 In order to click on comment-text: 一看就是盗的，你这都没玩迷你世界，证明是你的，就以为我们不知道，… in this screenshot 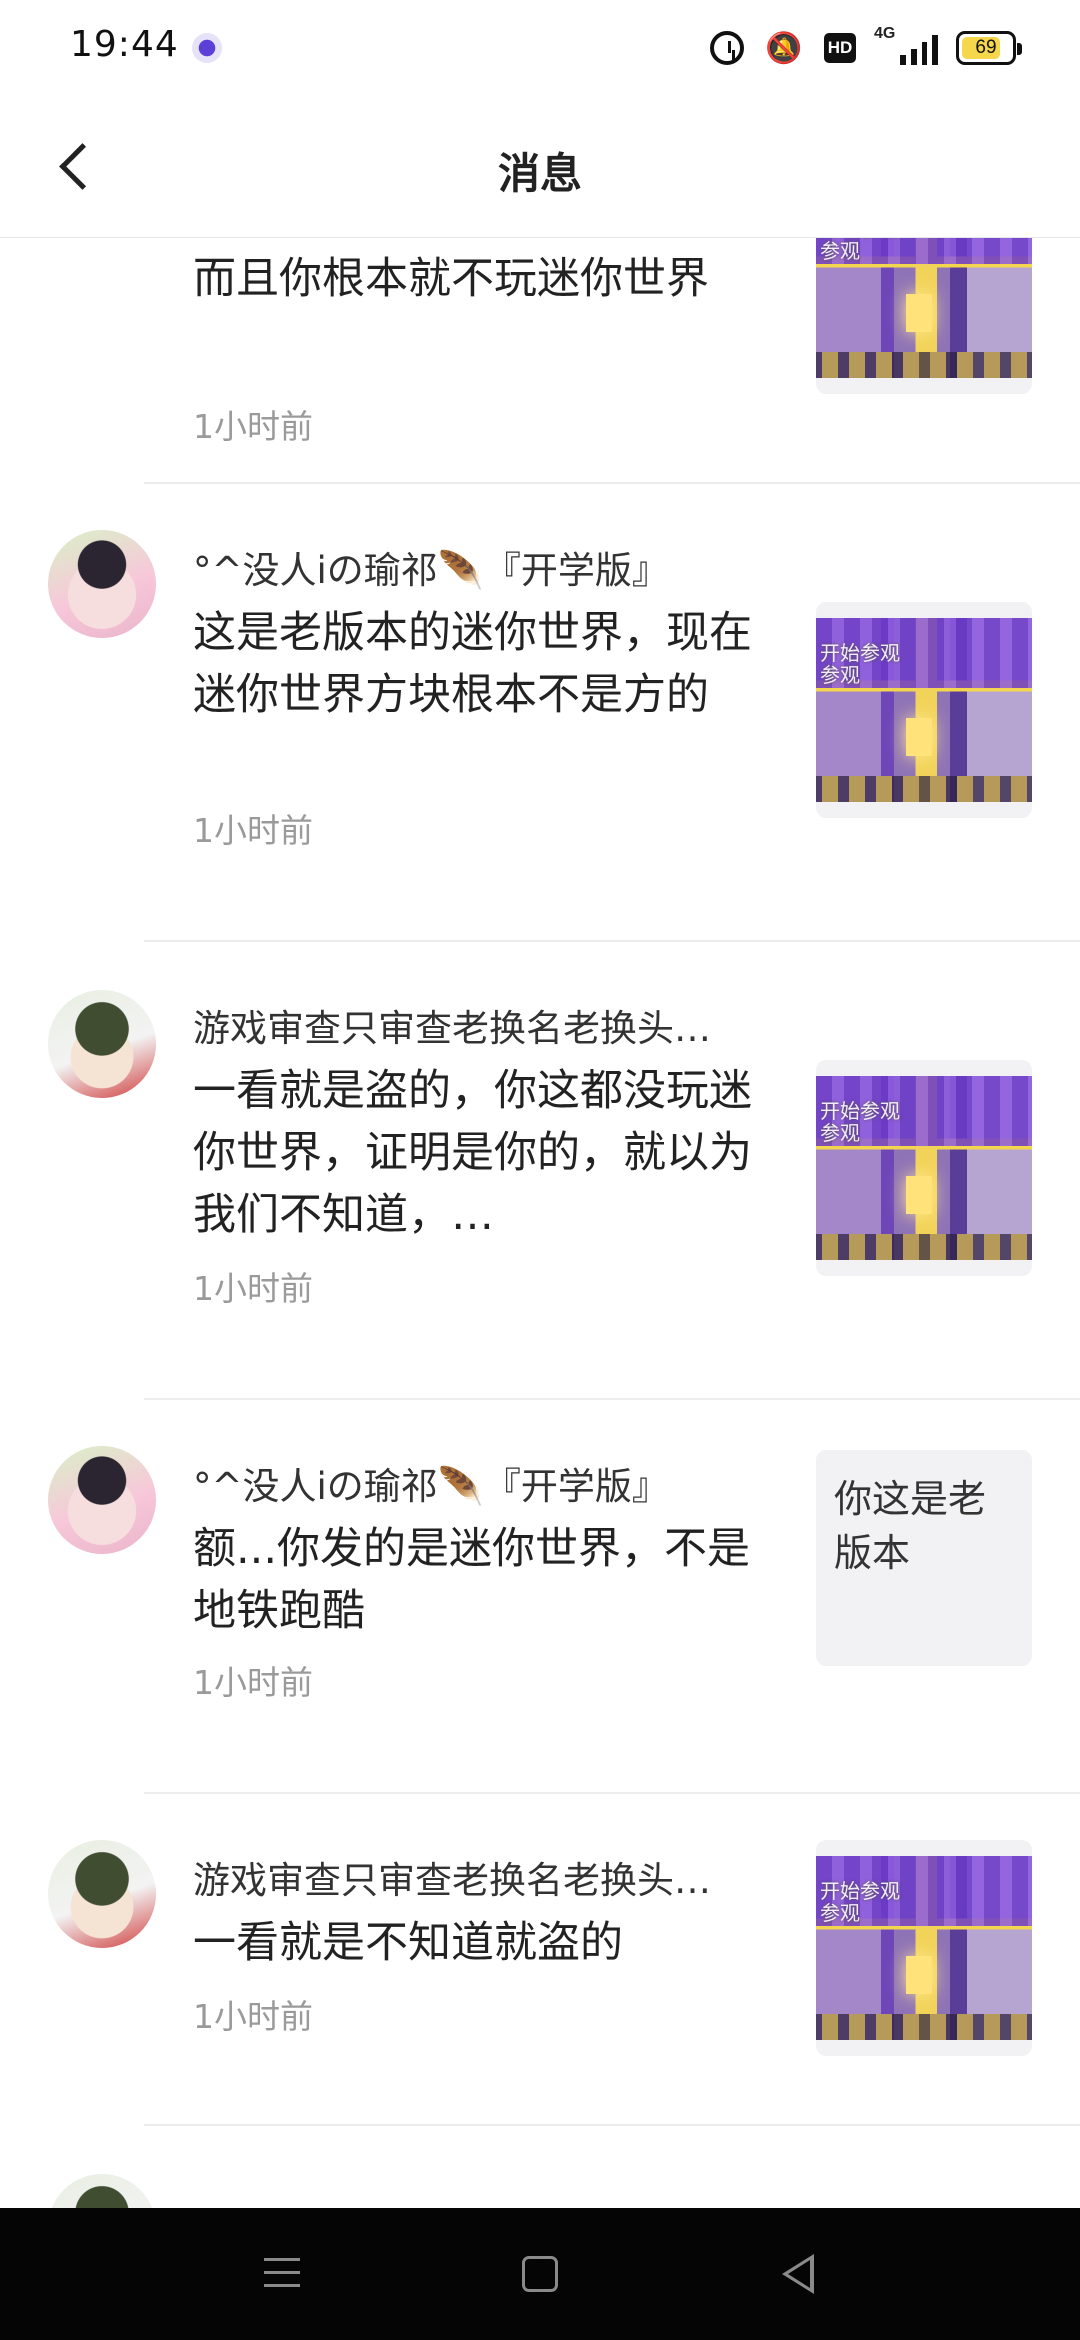, I will do `click(472, 1153)`.